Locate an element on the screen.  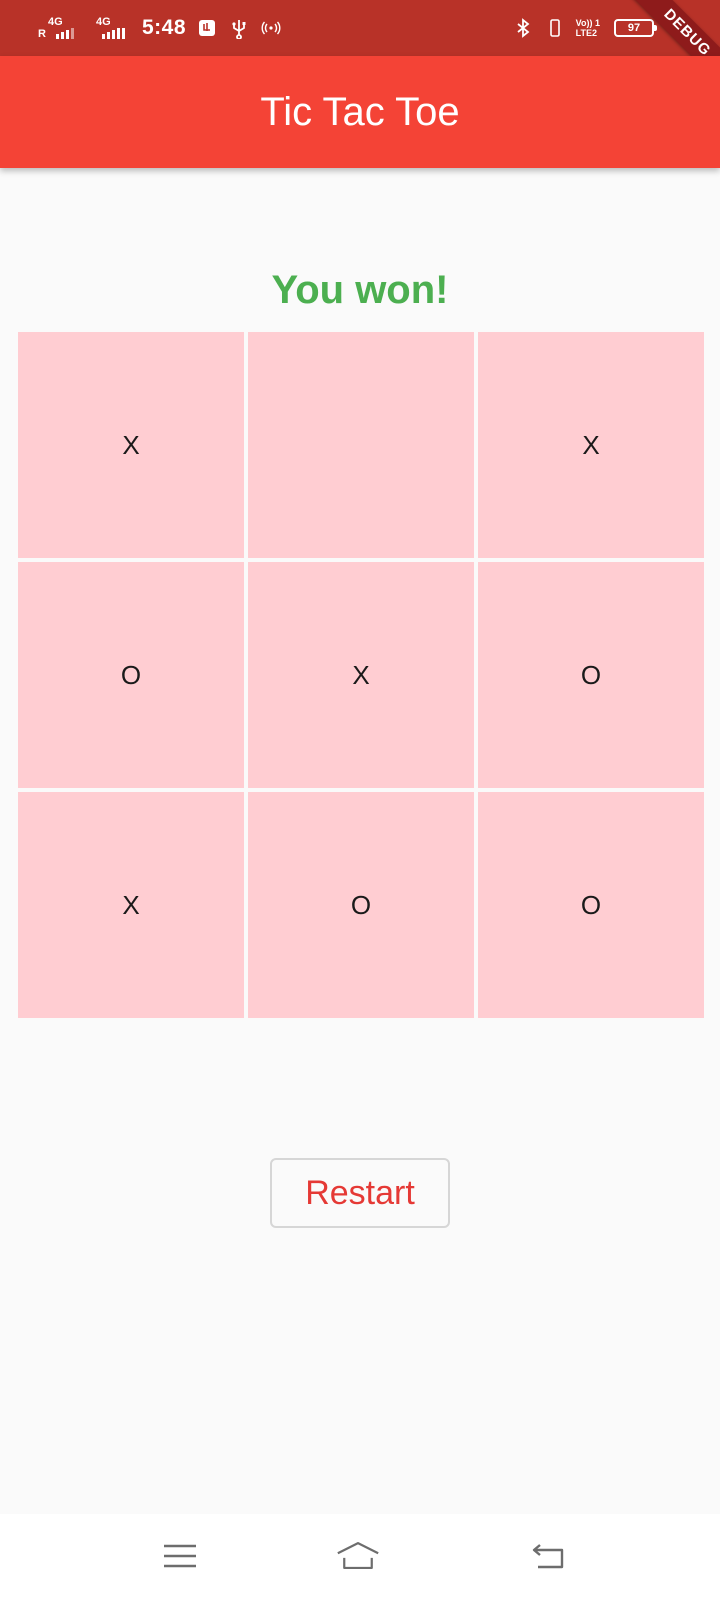
board-cell-1-1: X is located at coordinates (361, 675).